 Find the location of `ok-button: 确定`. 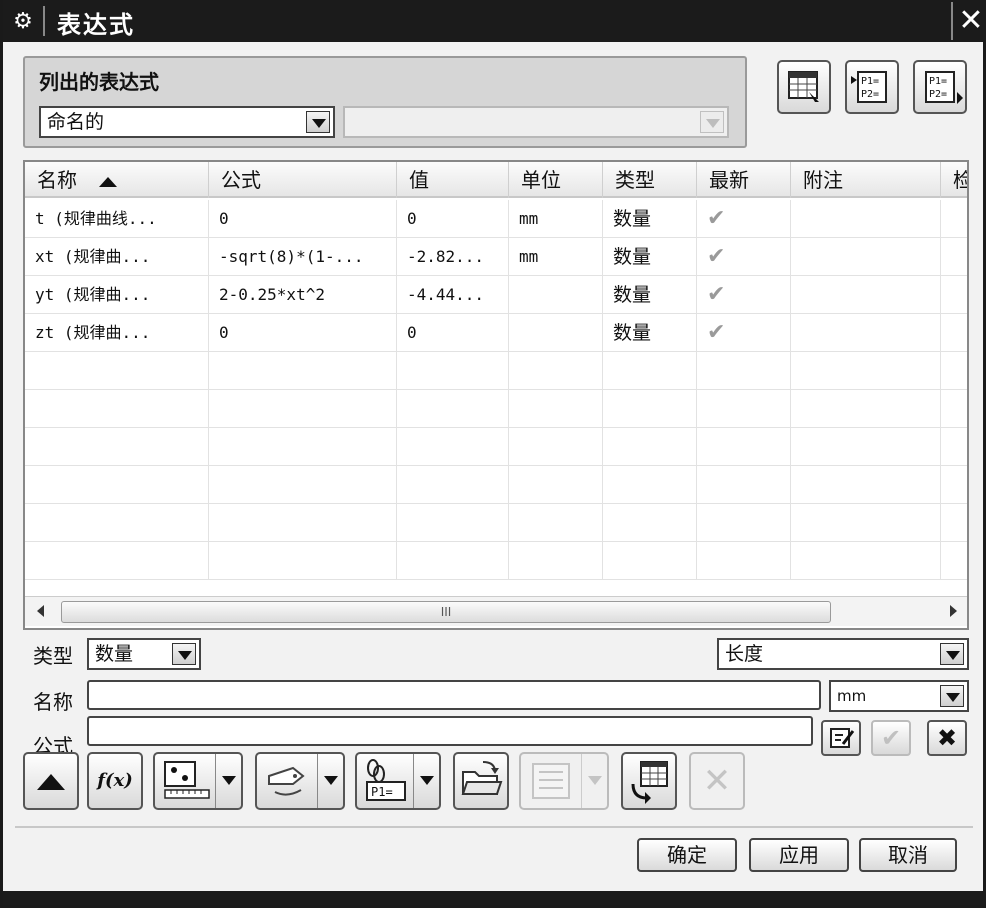

ok-button: 确定 is located at coordinates (687, 855).